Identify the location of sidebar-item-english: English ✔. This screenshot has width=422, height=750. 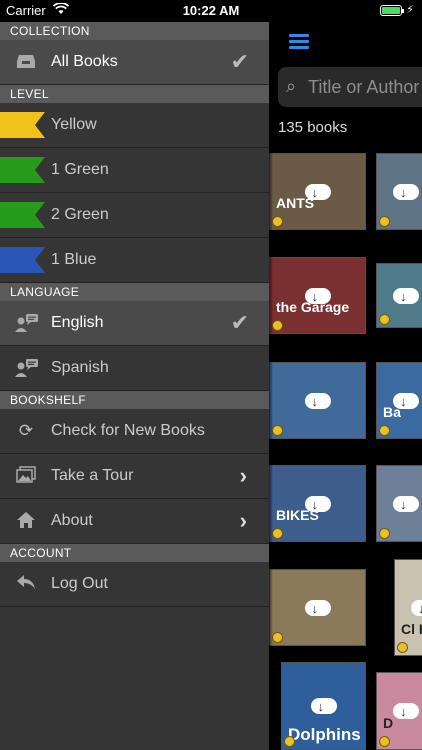
(134, 323).